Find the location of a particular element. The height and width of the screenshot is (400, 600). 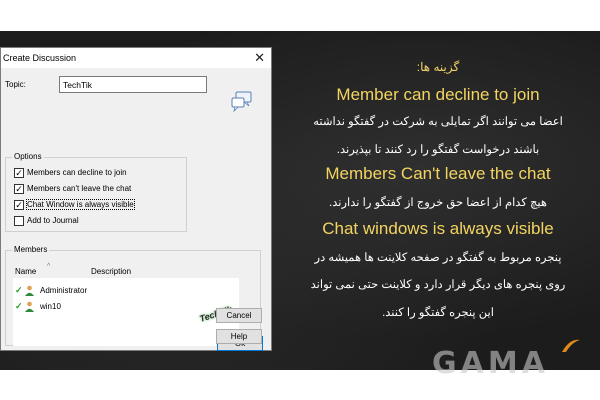

topic-label: Topic: is located at coordinates (15, 84).